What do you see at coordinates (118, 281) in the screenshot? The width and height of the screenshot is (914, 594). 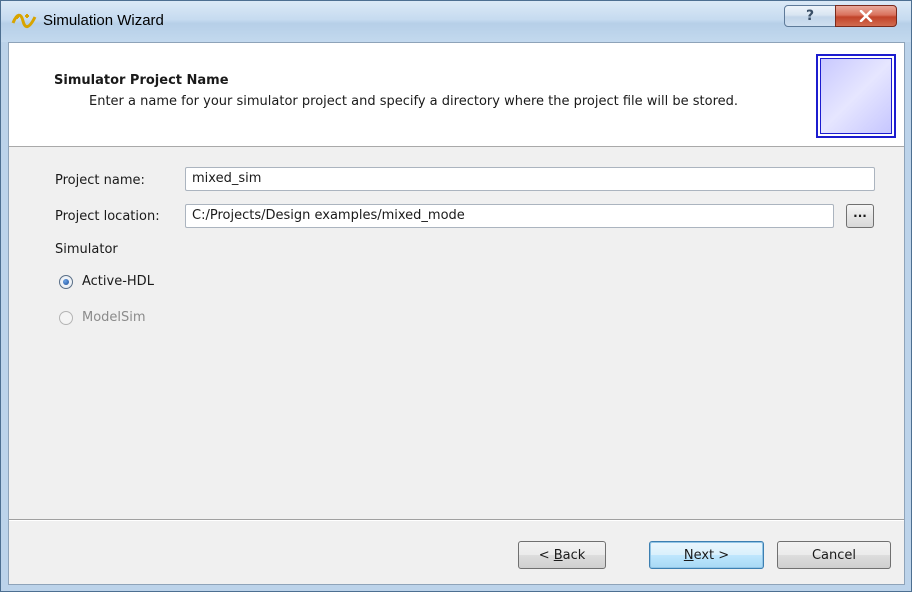 I see `radio-active-hdl-label: Active-HDL` at bounding box center [118, 281].